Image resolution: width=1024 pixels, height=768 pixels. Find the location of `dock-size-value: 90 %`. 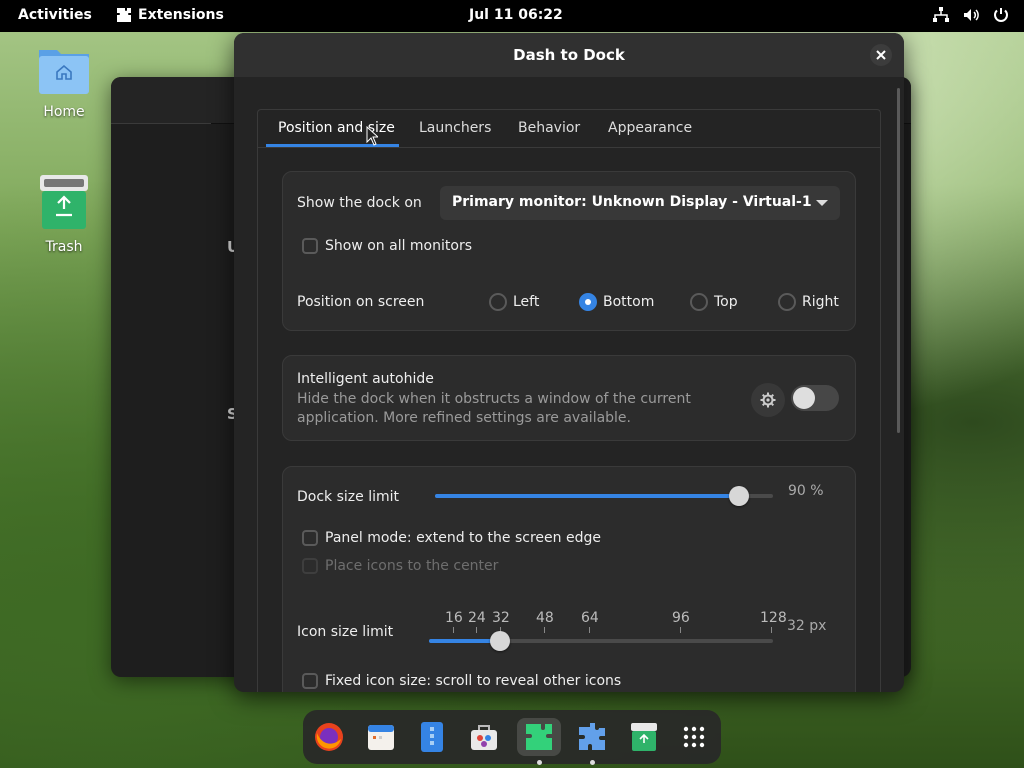

dock-size-value: 90 % is located at coordinates (806, 491).